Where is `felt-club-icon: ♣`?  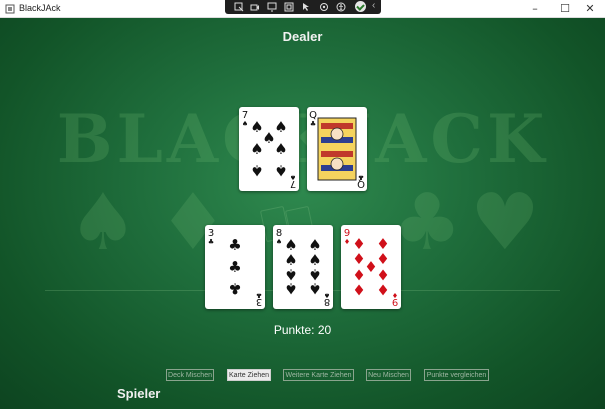 felt-club-icon: ♣ is located at coordinates (427, 223).